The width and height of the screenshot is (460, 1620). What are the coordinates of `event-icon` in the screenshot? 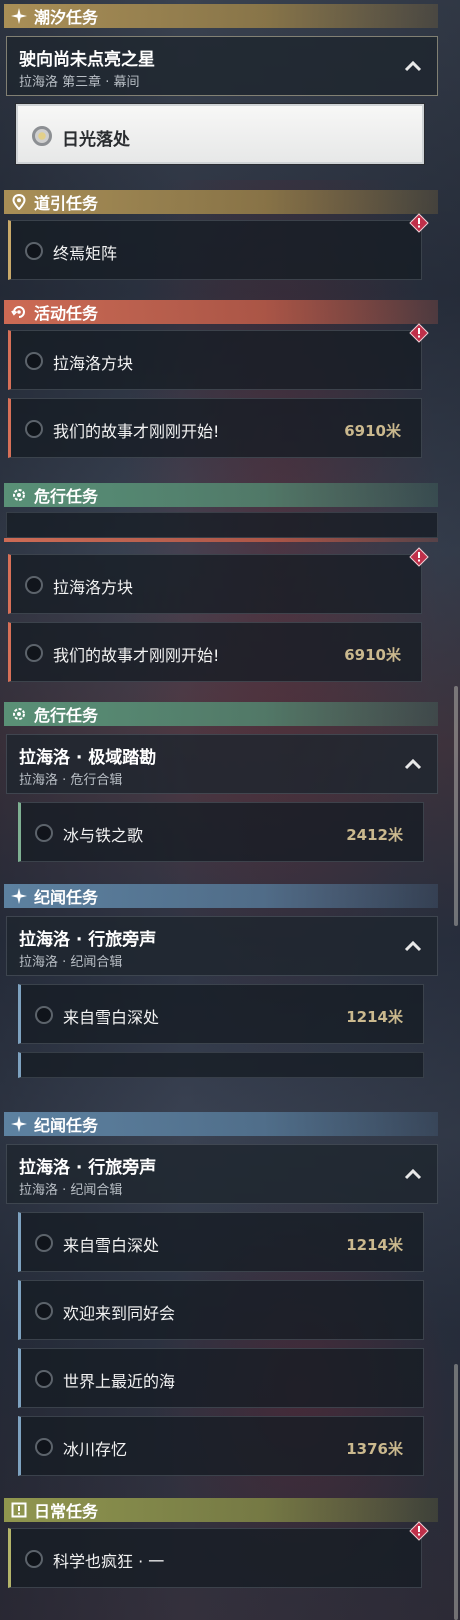 It's located at (19, 312).